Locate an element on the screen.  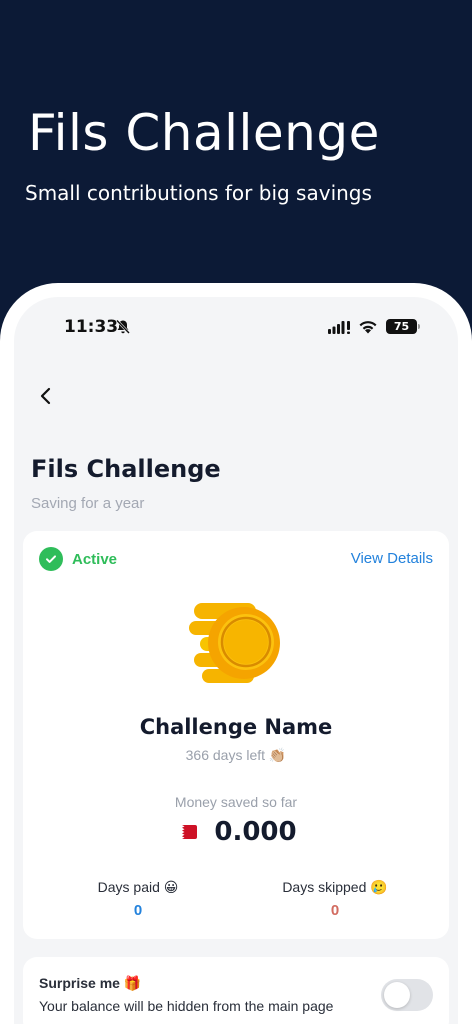
status-row: Active is located at coordinates (78, 559).